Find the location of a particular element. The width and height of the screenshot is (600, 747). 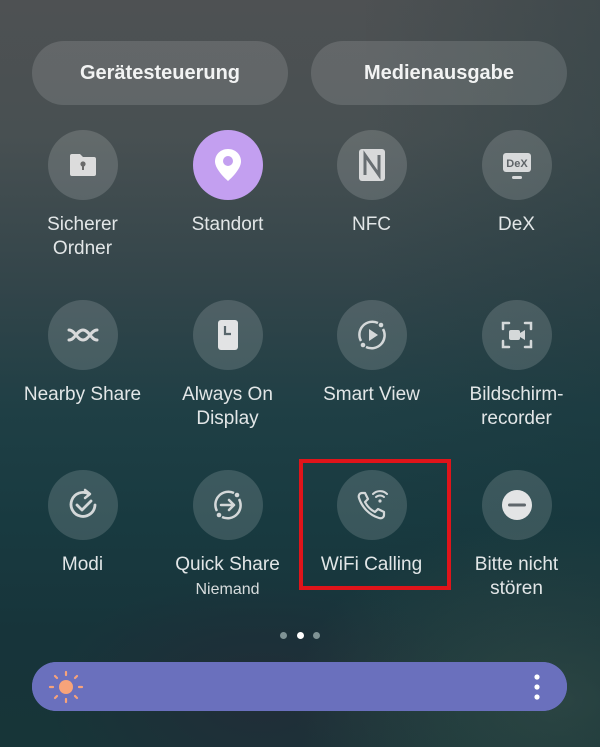

do-not-disturb-icon is located at coordinates (516, 505).